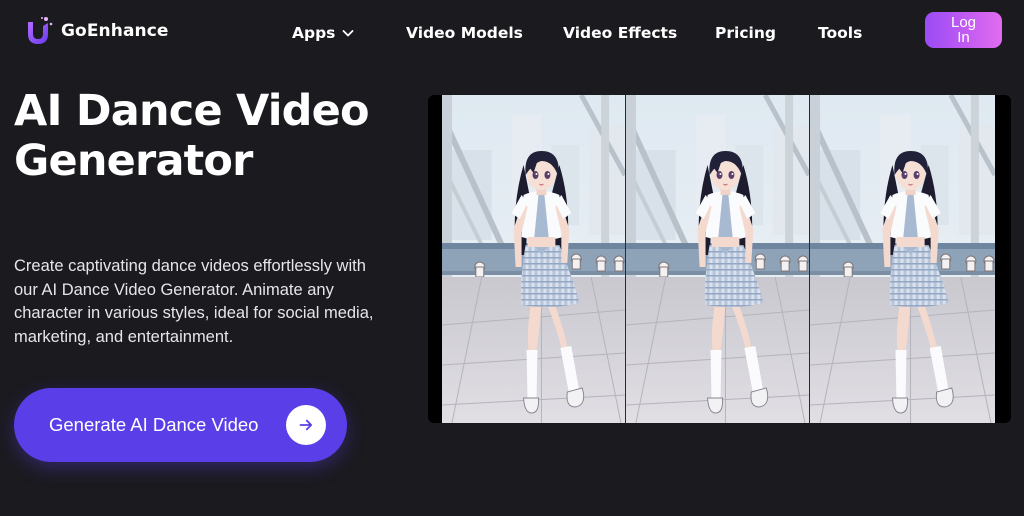 The height and width of the screenshot is (516, 1024). I want to click on nav-item-video-models: Video Models, so click(464, 33).